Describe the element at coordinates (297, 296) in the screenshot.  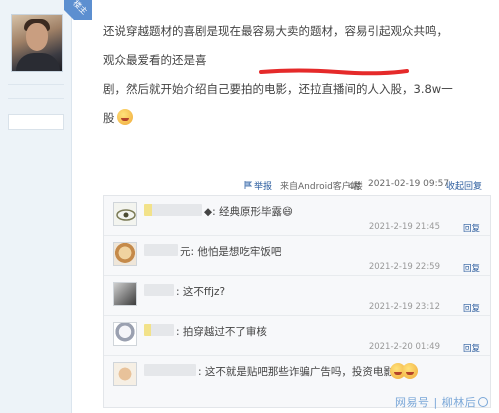
I see `reply-item: : 这不ffjz? 2021-2-19 23:12 回复` at that location.